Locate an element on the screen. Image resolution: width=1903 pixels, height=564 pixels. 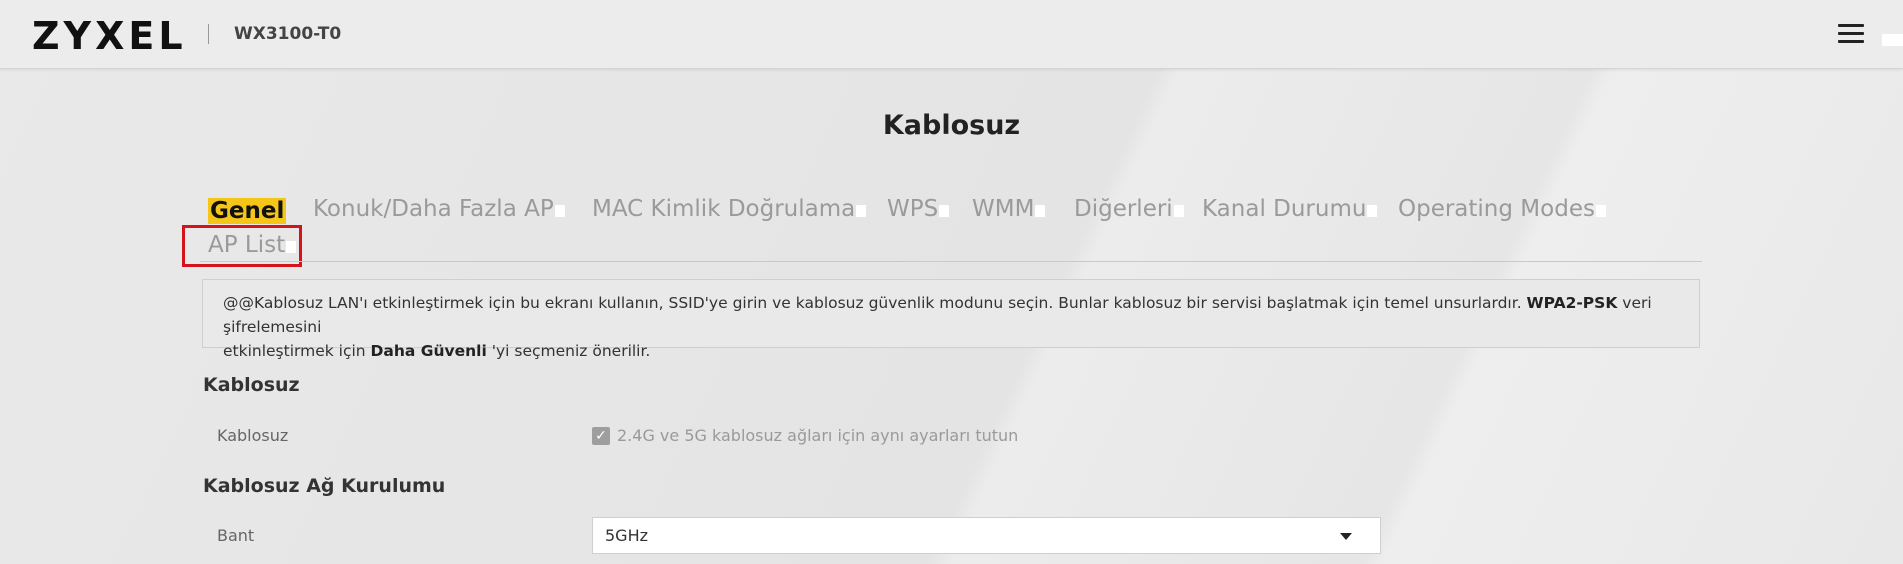
tab-others: Diğerleri is located at coordinates (1129, 209).